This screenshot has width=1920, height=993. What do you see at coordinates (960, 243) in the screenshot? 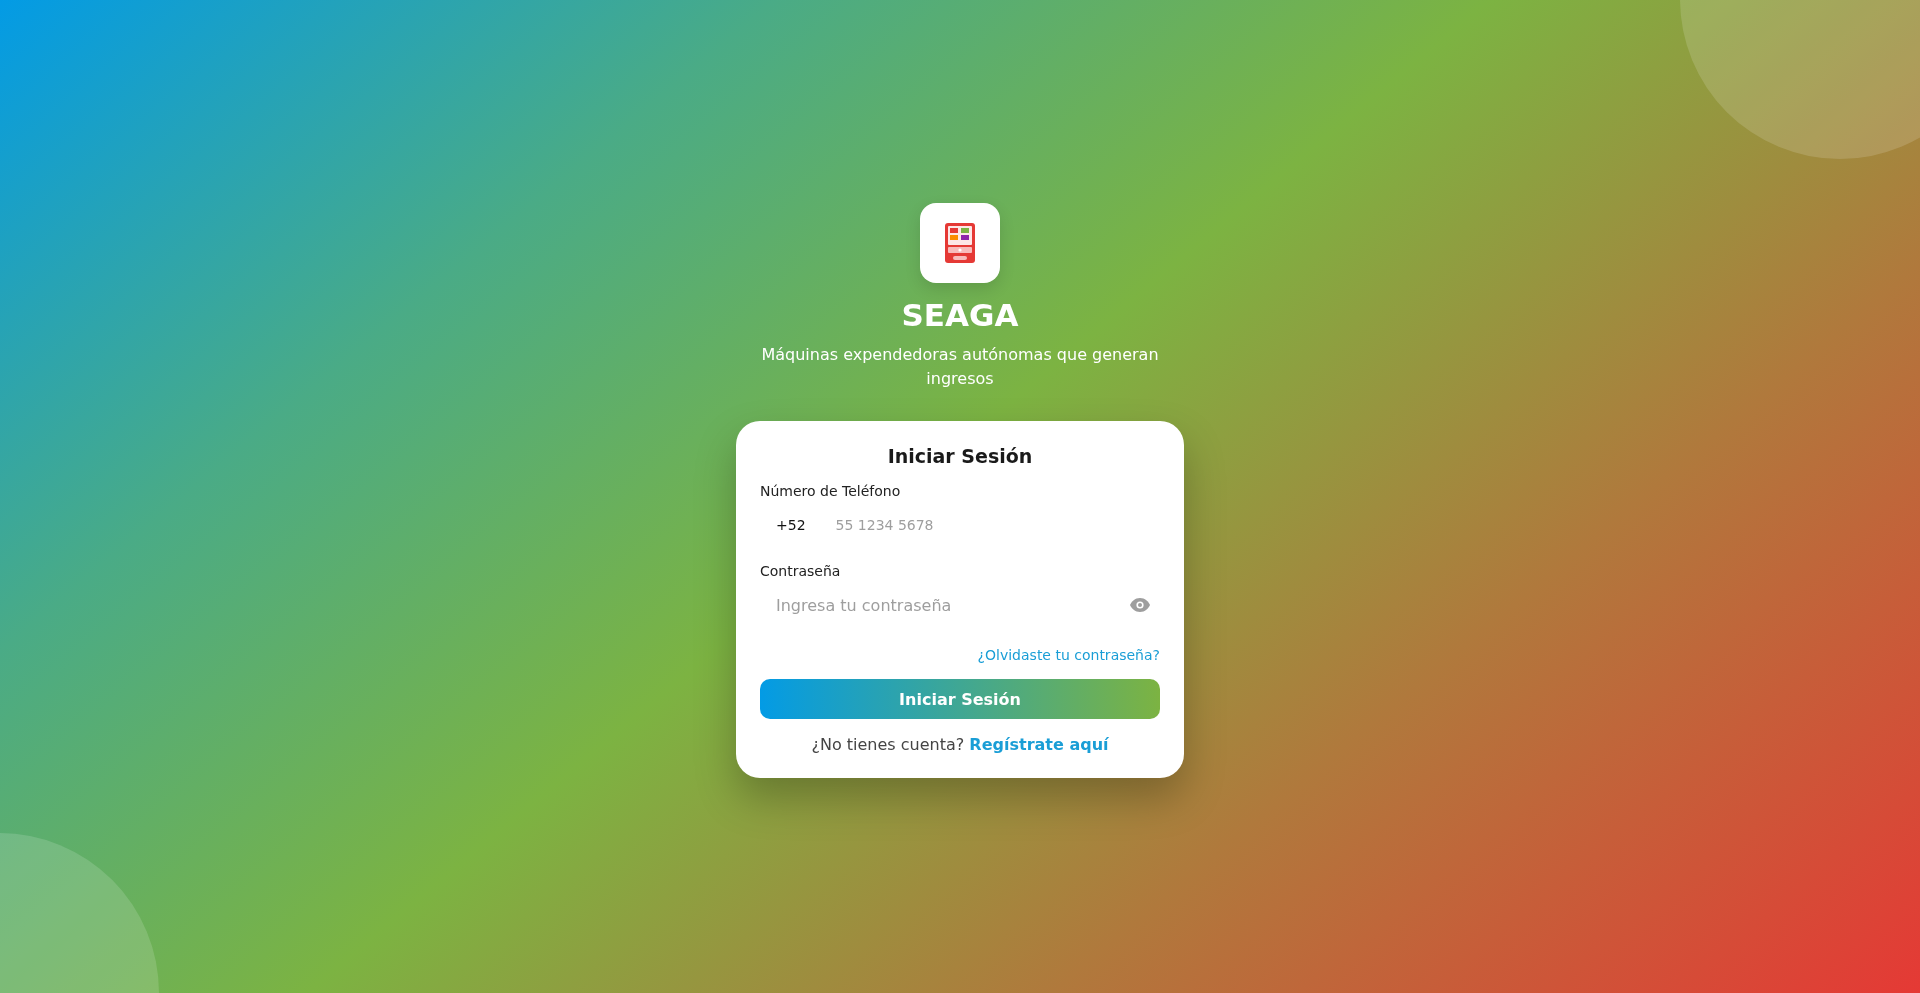
I see `vending-machine-icon` at bounding box center [960, 243].